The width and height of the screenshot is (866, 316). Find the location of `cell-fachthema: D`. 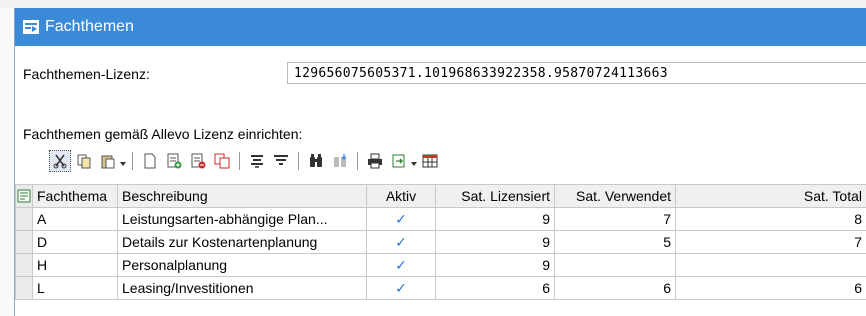

cell-fachthema: D is located at coordinates (75, 242).